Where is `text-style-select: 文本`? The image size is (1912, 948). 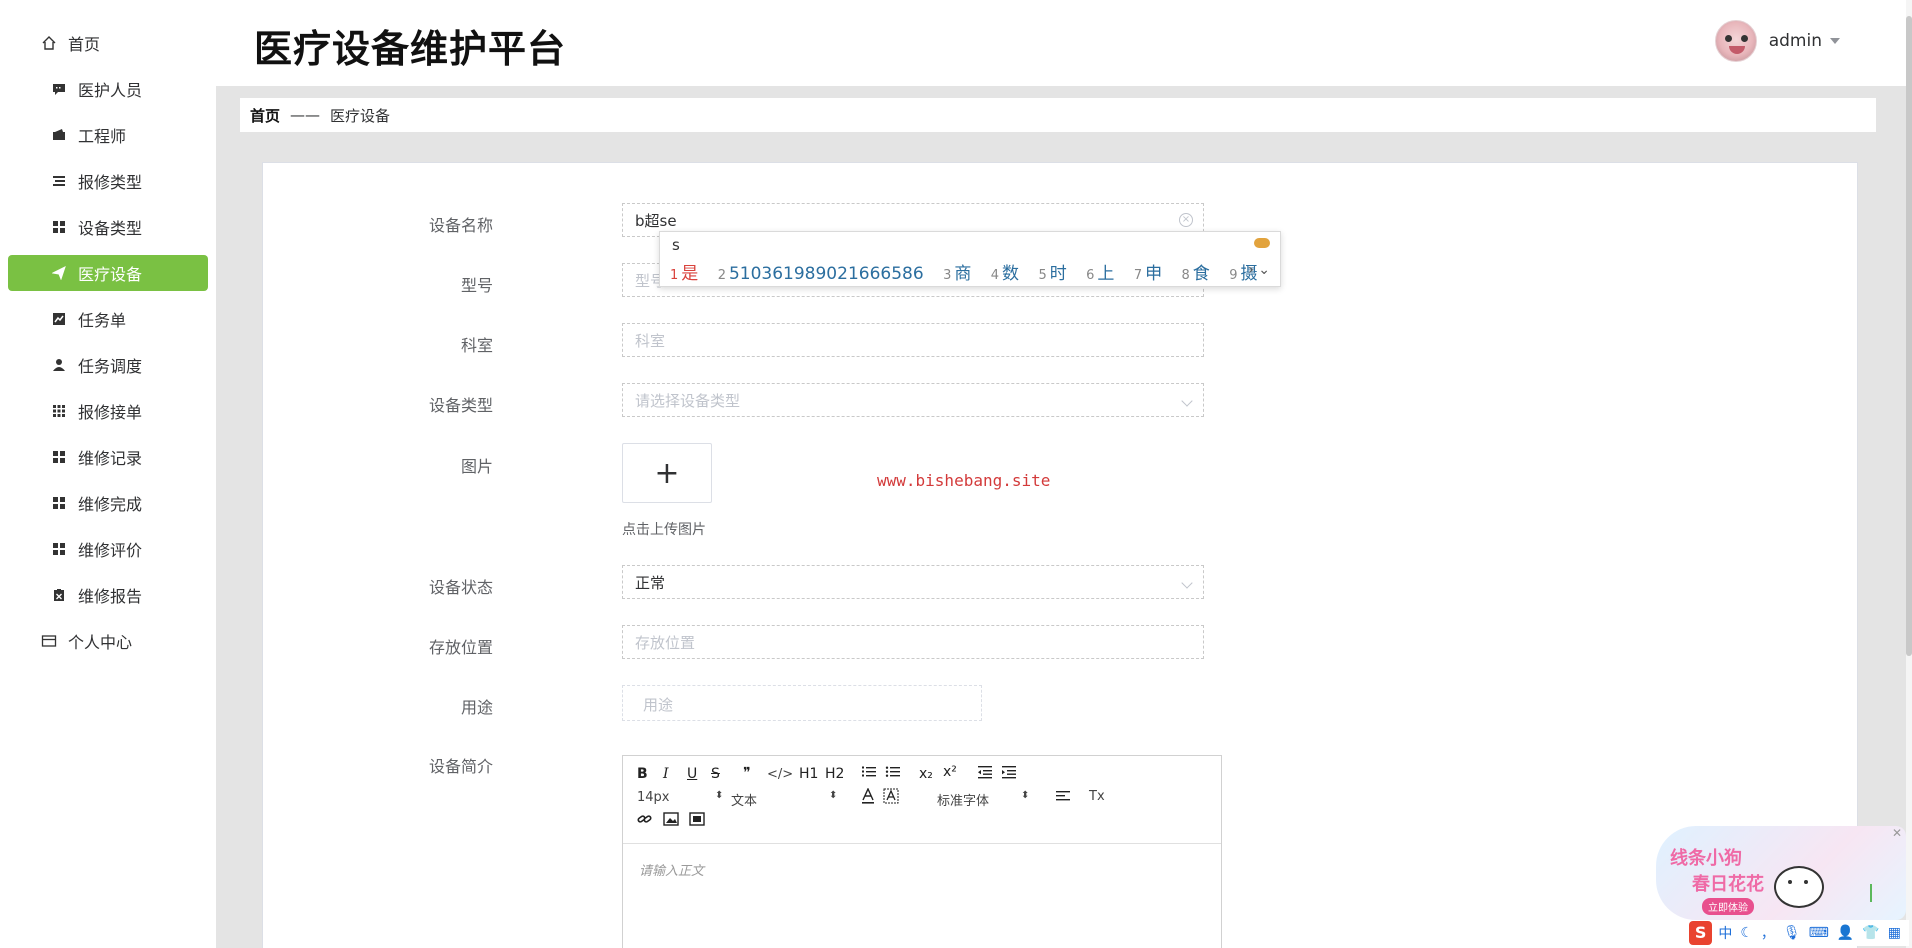
text-style-select: 文本 is located at coordinates (744, 799).